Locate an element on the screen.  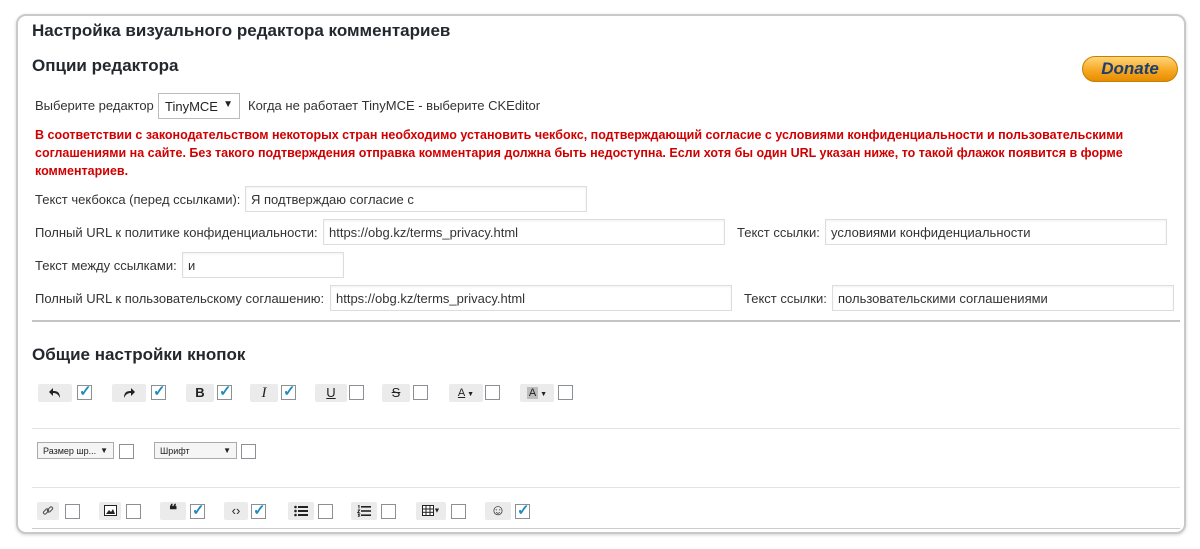
bottom-divider is located at coordinates (606, 528).